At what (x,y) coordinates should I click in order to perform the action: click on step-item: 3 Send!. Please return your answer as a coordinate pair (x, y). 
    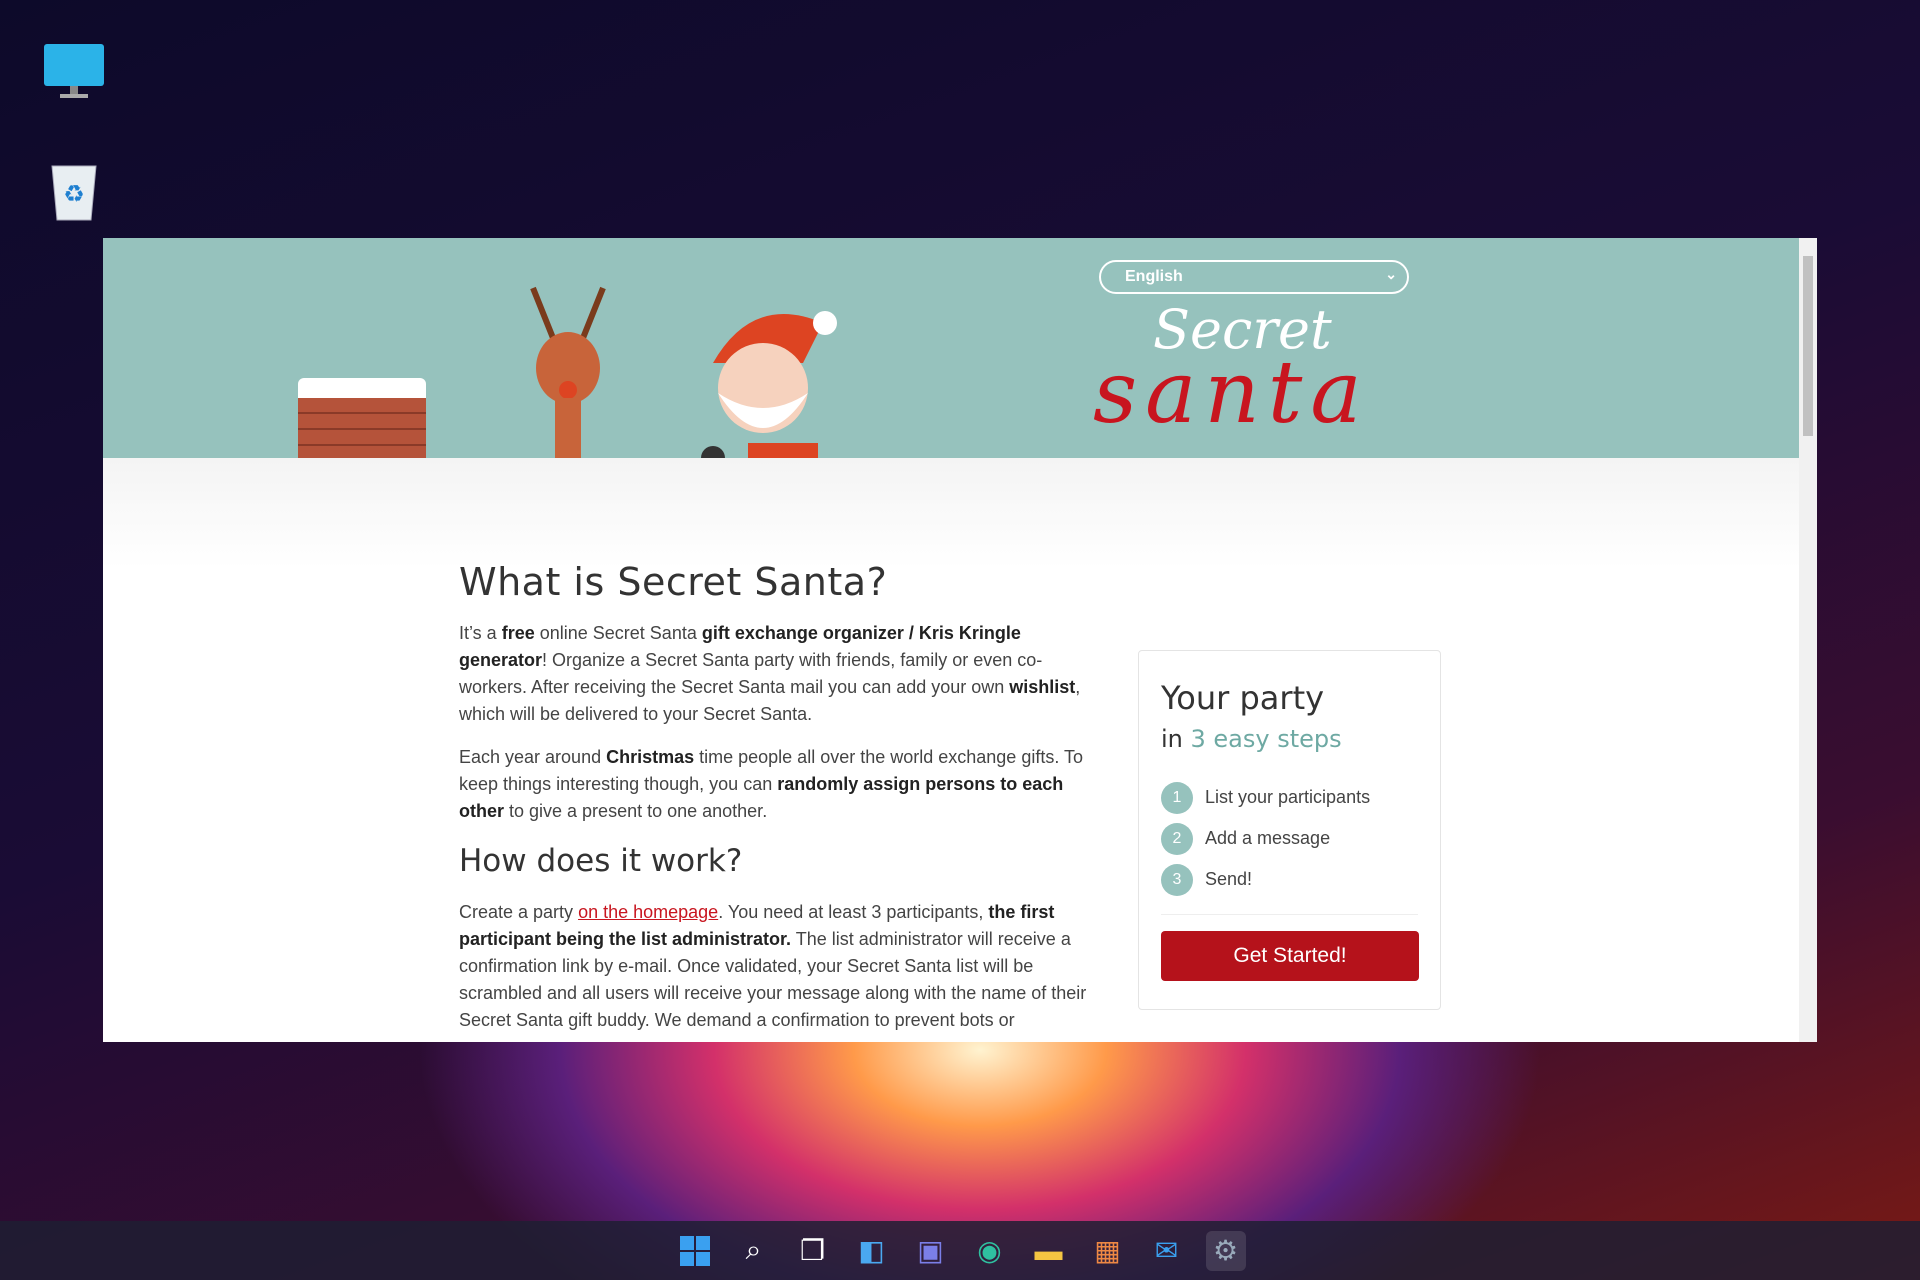
    Looking at the image, I should click on (1289, 879).